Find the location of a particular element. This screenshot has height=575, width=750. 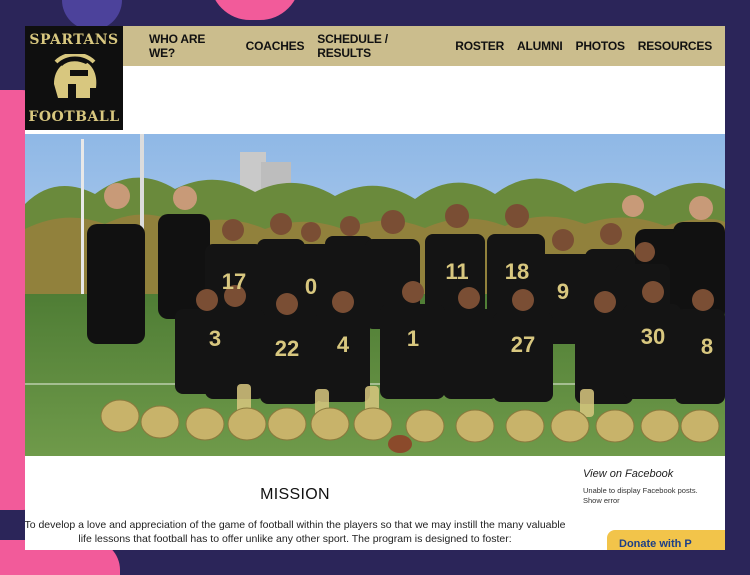

jersey-number: 3 is located at coordinates (215, 338).